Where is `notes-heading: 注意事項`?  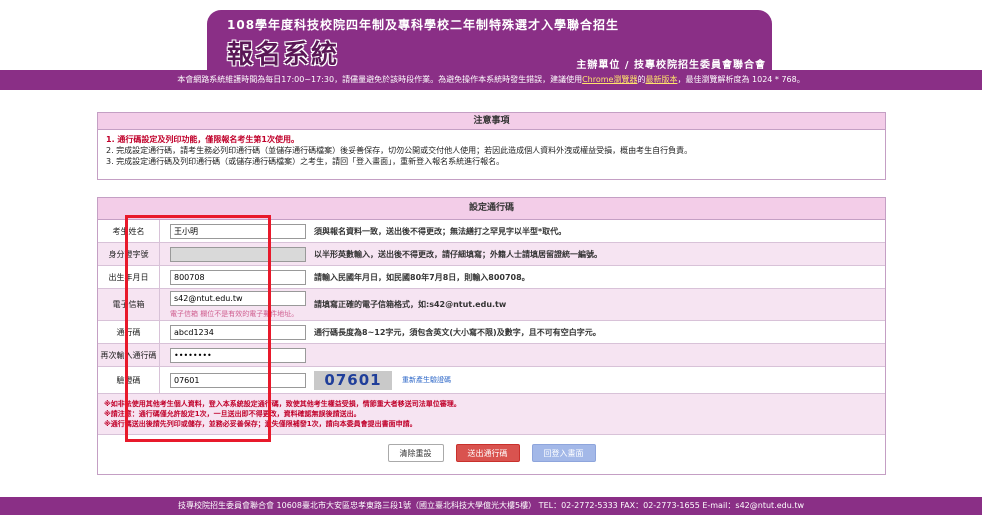 notes-heading: 注意事項 is located at coordinates (491, 121).